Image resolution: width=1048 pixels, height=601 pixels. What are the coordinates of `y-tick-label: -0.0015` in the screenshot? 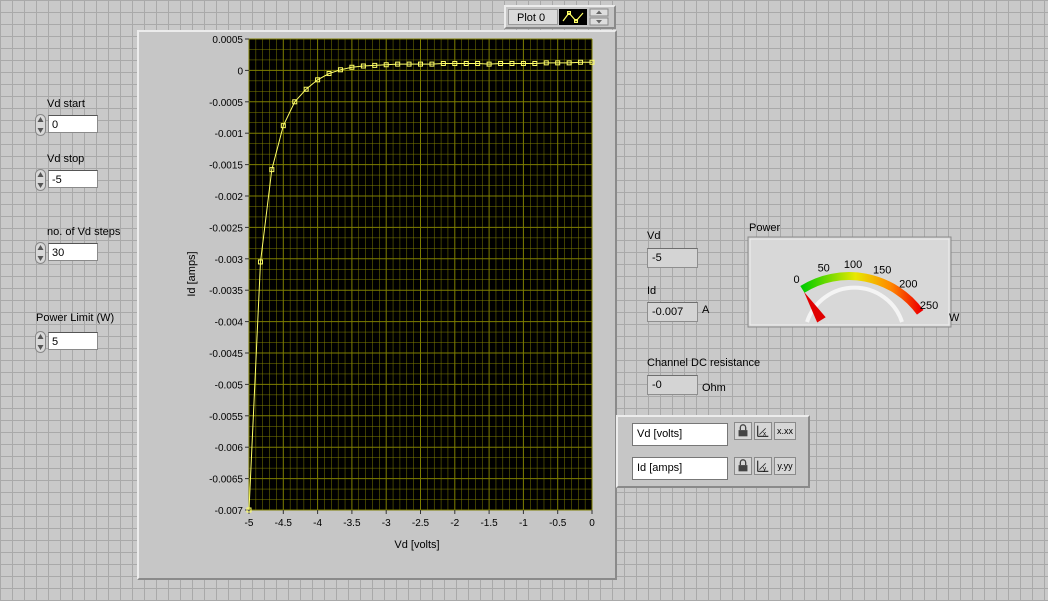 It's located at (226, 166).